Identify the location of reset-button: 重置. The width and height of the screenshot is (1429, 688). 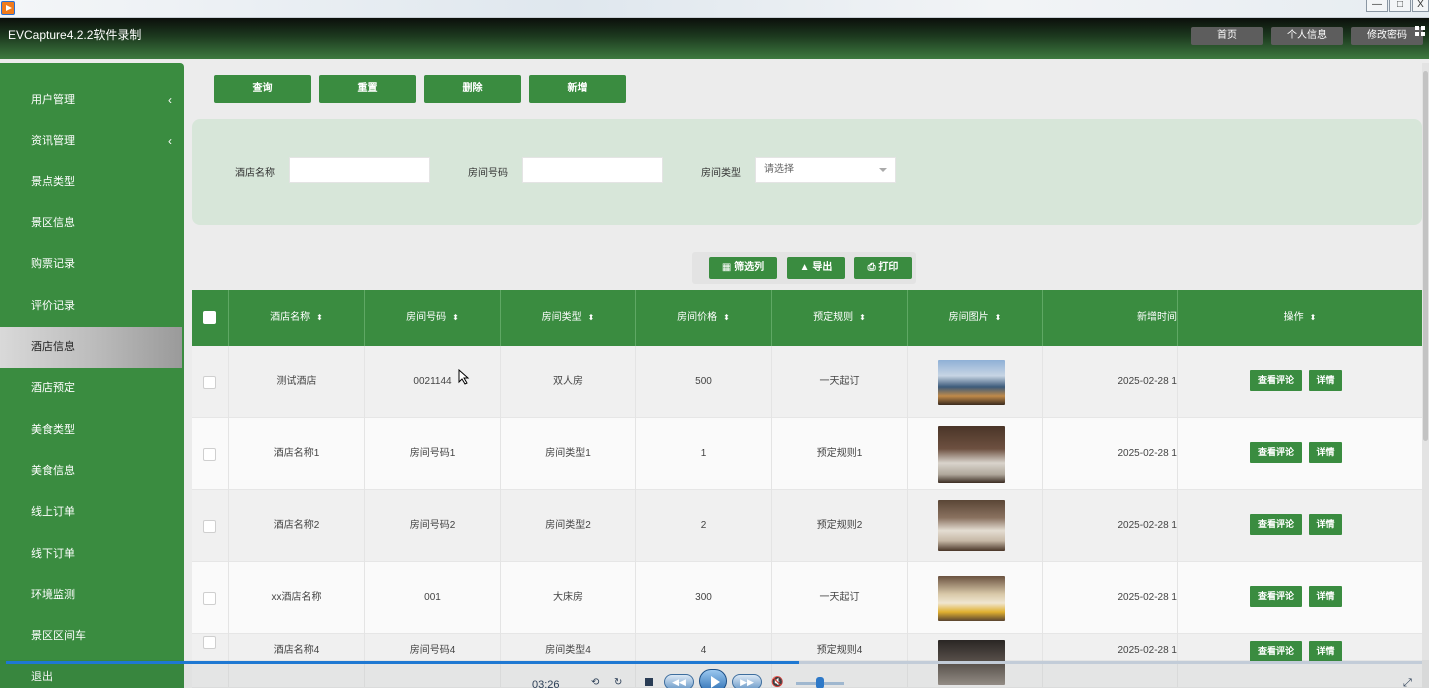
(367, 89).